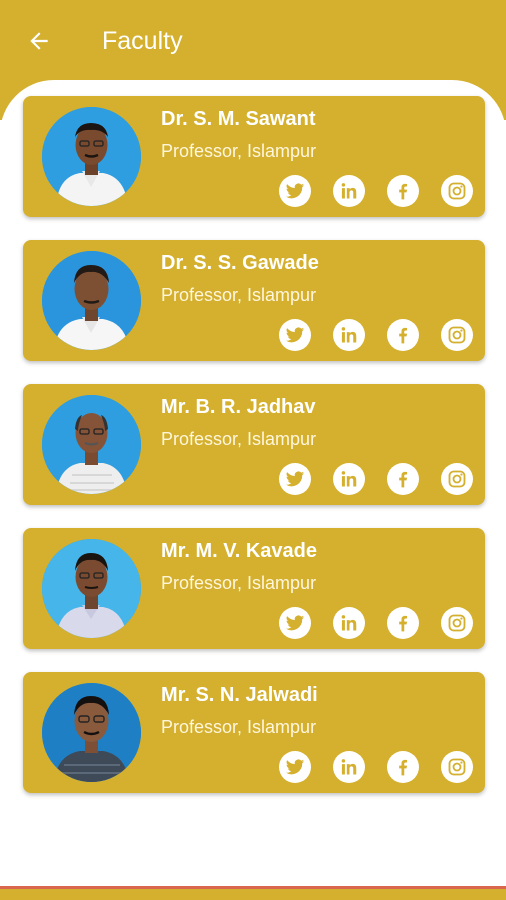 The image size is (506, 900). I want to click on back-button, so click(39, 41).